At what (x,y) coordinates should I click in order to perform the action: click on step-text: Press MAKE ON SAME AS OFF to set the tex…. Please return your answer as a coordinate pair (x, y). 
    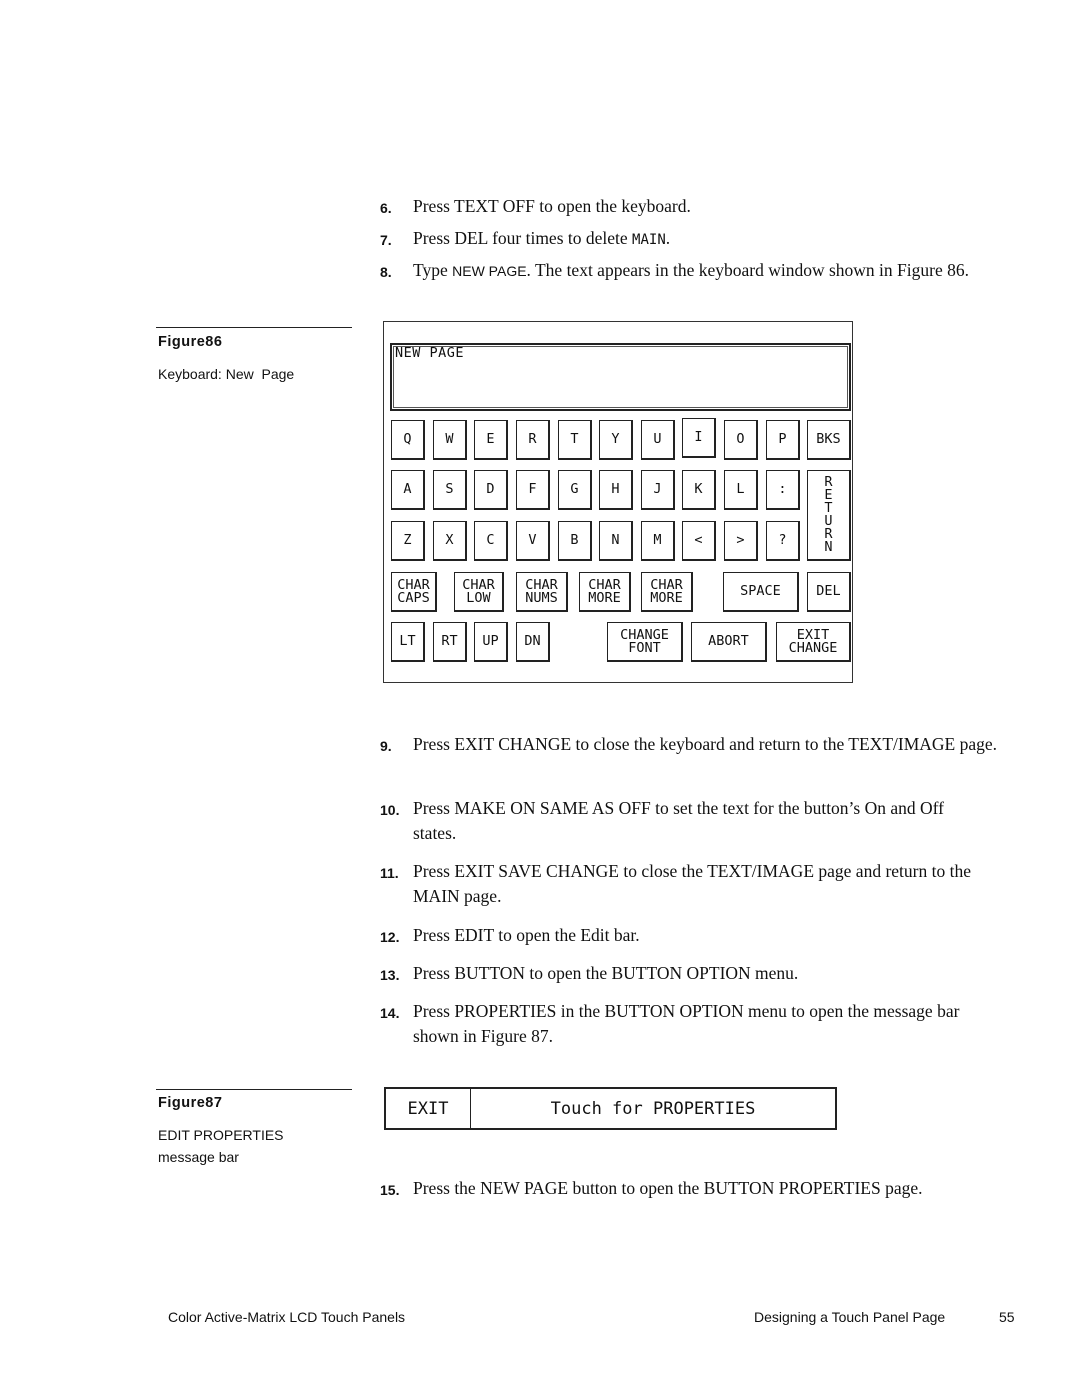
    Looking at the image, I should click on (678, 820).